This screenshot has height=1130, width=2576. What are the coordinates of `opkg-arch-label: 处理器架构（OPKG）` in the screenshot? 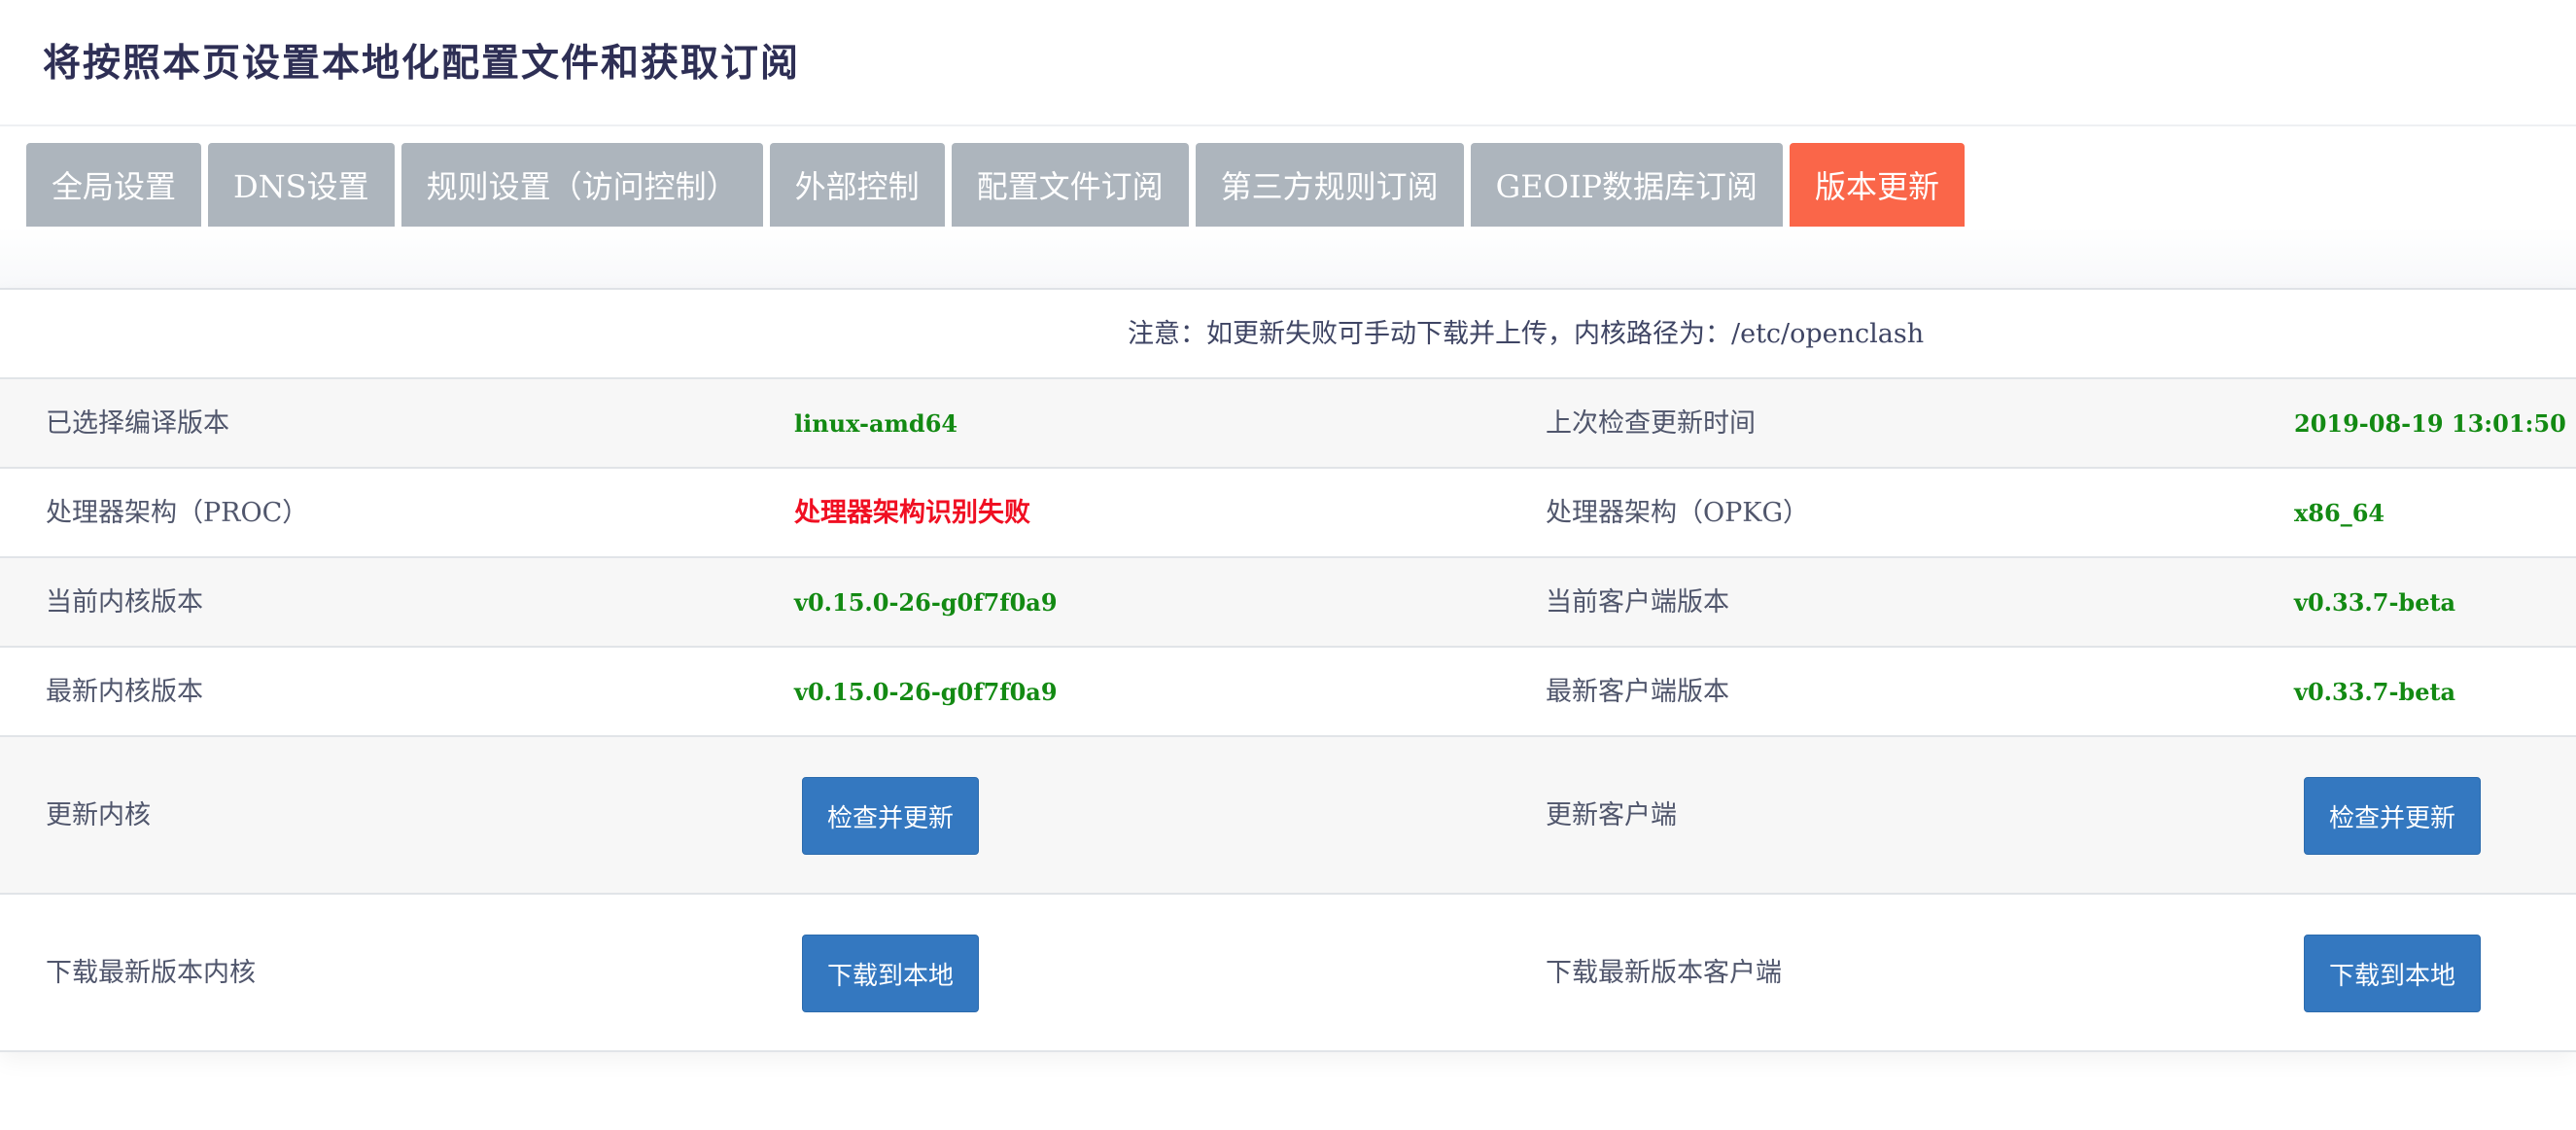 It's located at (1678, 513).